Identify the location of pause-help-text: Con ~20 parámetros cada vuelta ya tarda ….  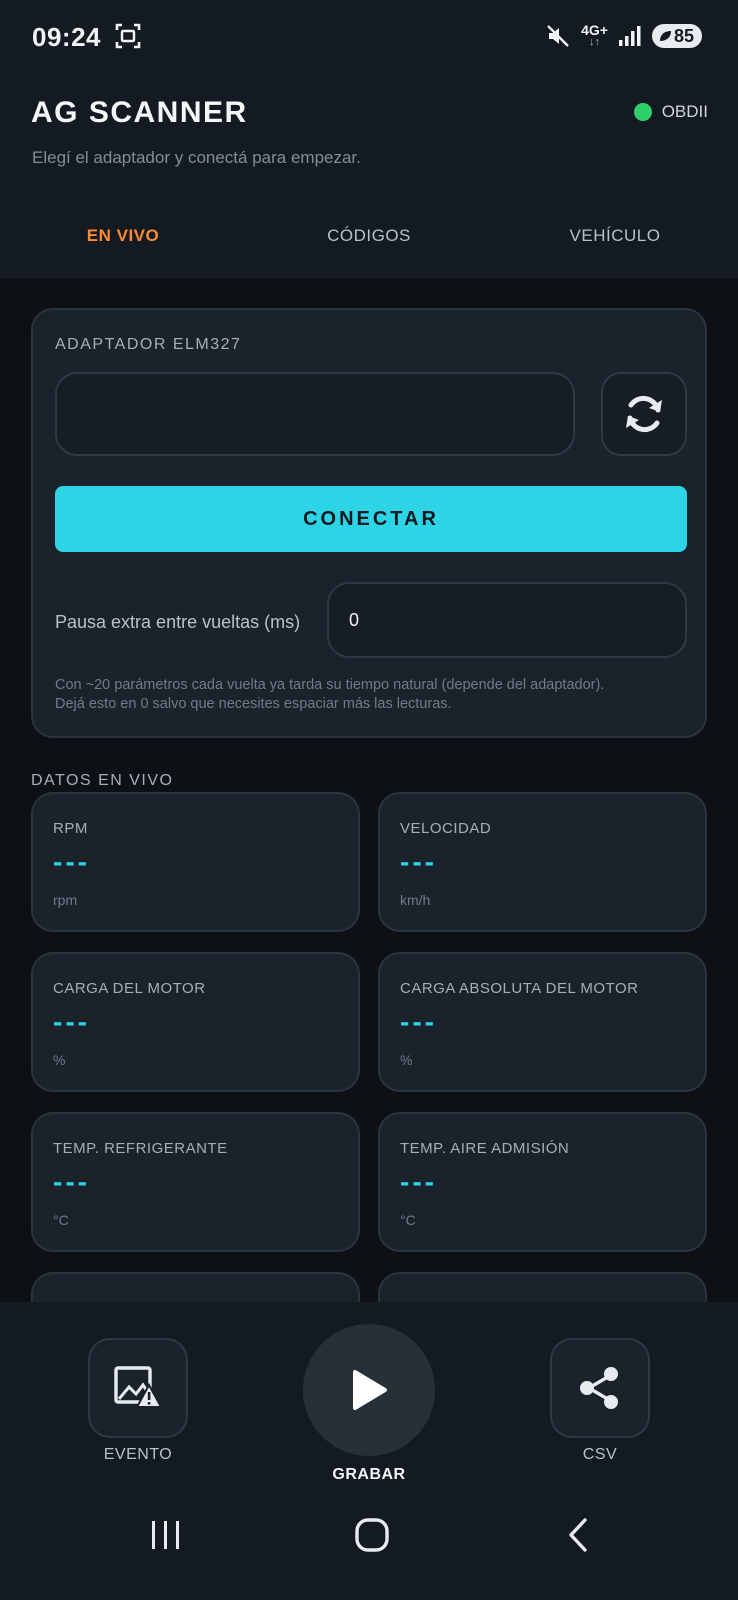
(375, 695).